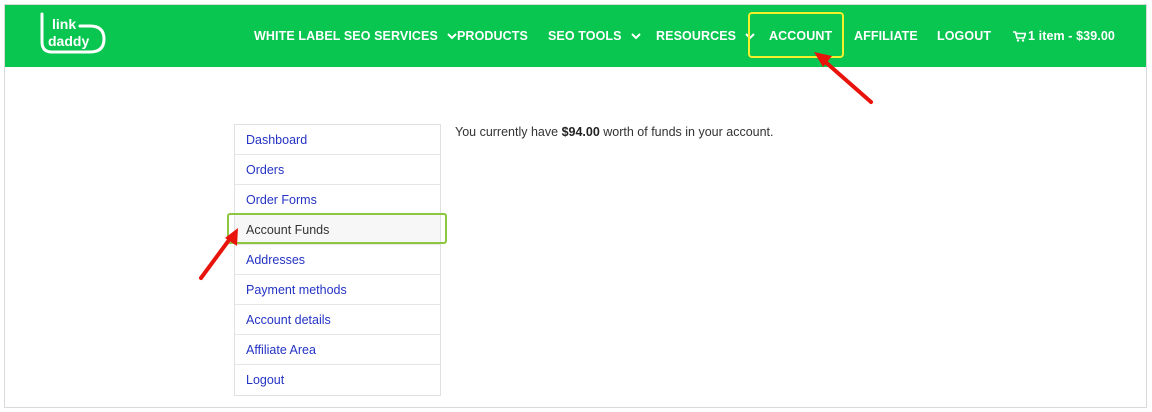 Image resolution: width=1152 pixels, height=412 pixels. Describe the element at coordinates (337, 170) in the screenshot. I see `sidebar-item-orders: Orders` at that location.